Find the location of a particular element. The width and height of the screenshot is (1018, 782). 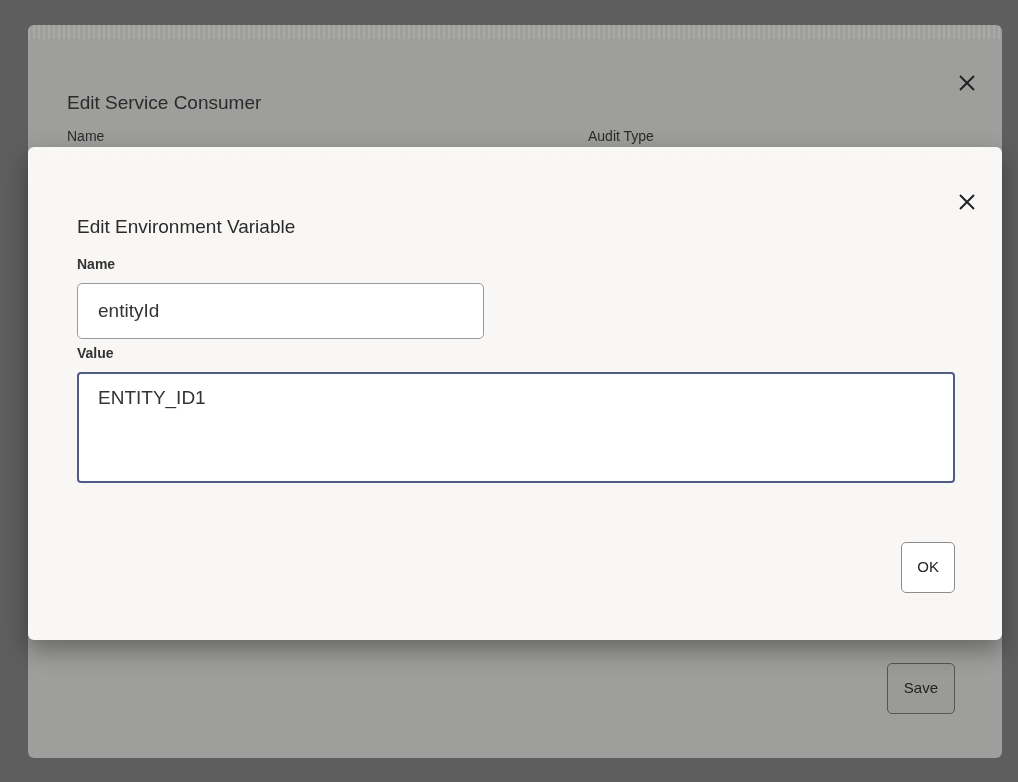

value-textarea: ENTITY_ID1 is located at coordinates (516, 427).